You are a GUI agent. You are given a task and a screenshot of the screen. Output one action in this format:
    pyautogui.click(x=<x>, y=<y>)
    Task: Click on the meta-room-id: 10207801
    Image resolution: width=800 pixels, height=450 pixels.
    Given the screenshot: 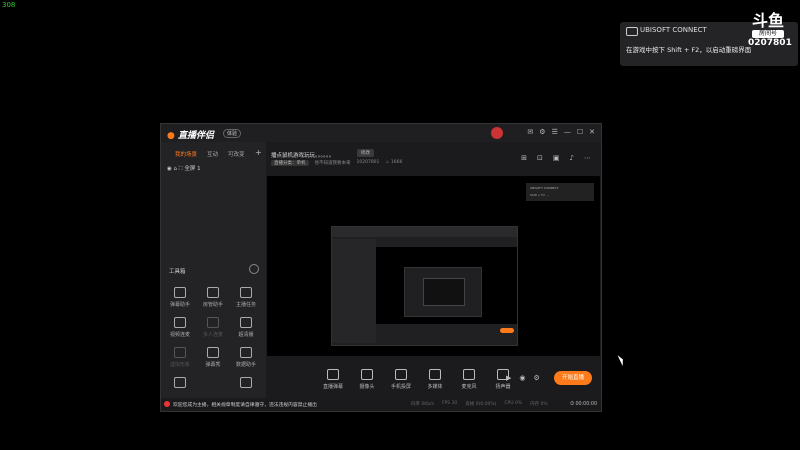 What is the action you would take?
    pyautogui.click(x=368, y=162)
    